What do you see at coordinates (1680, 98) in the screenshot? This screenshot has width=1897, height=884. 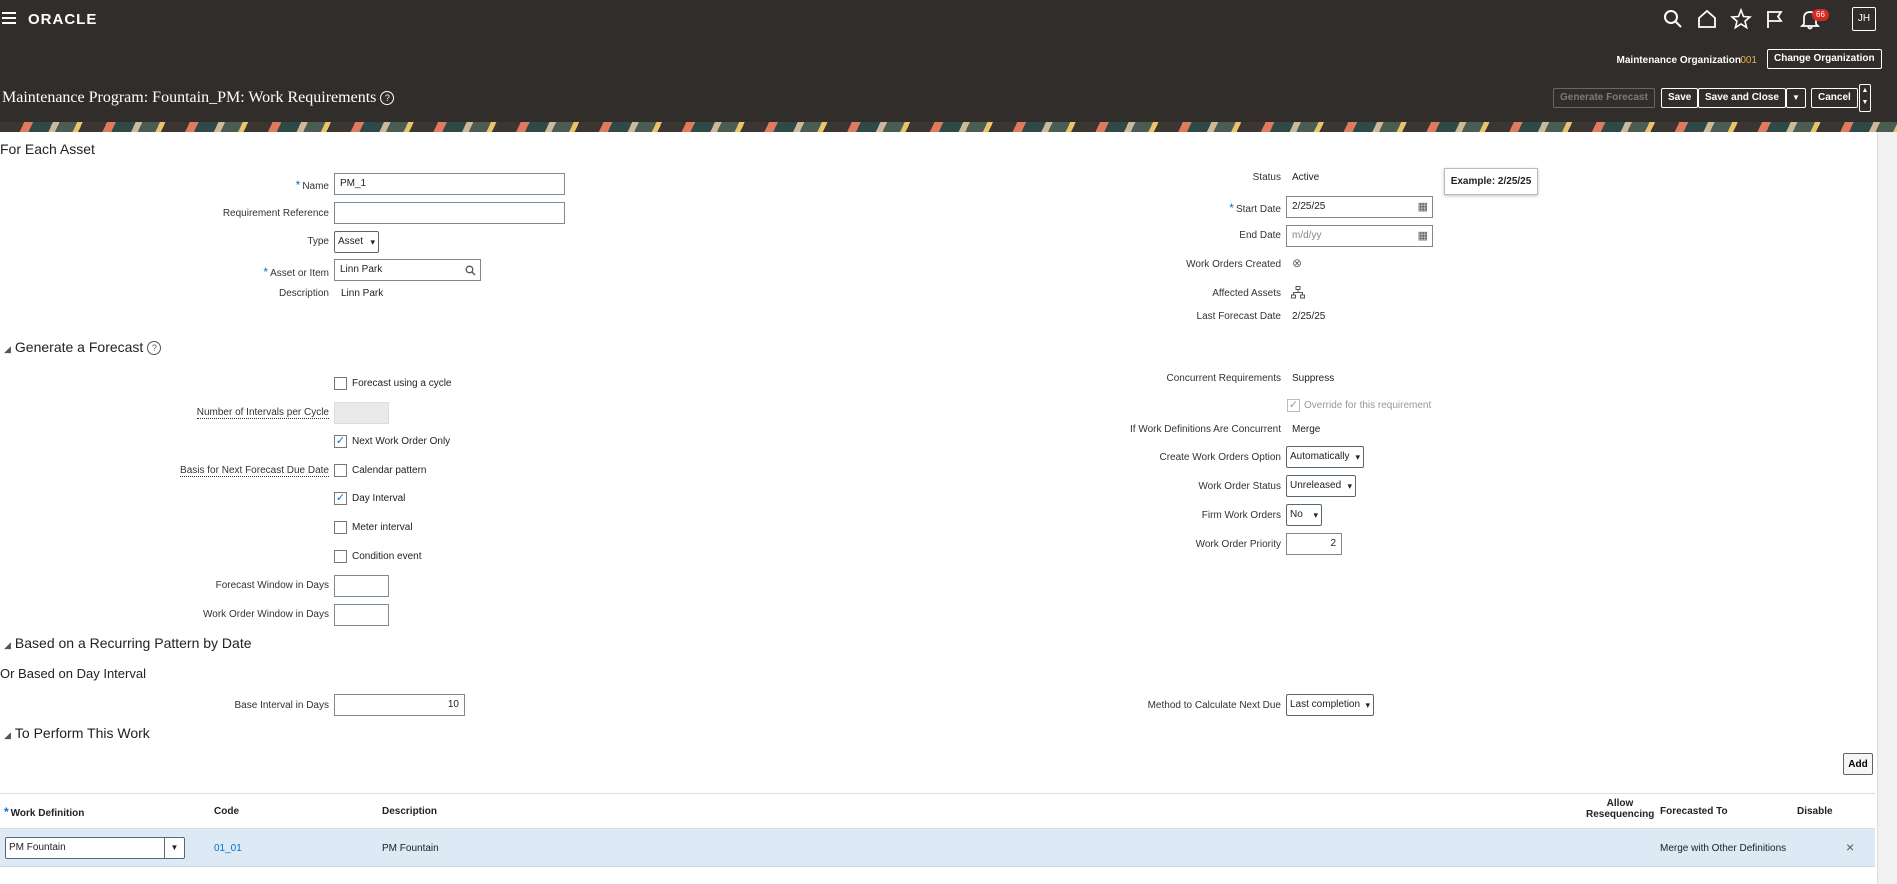 I see `save-button: Save` at bounding box center [1680, 98].